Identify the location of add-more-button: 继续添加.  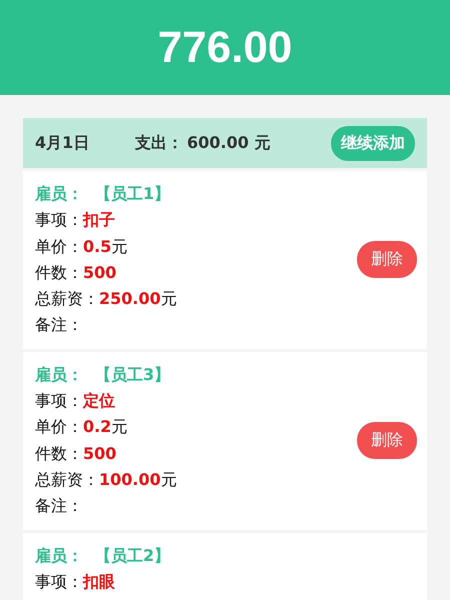
(373, 143).